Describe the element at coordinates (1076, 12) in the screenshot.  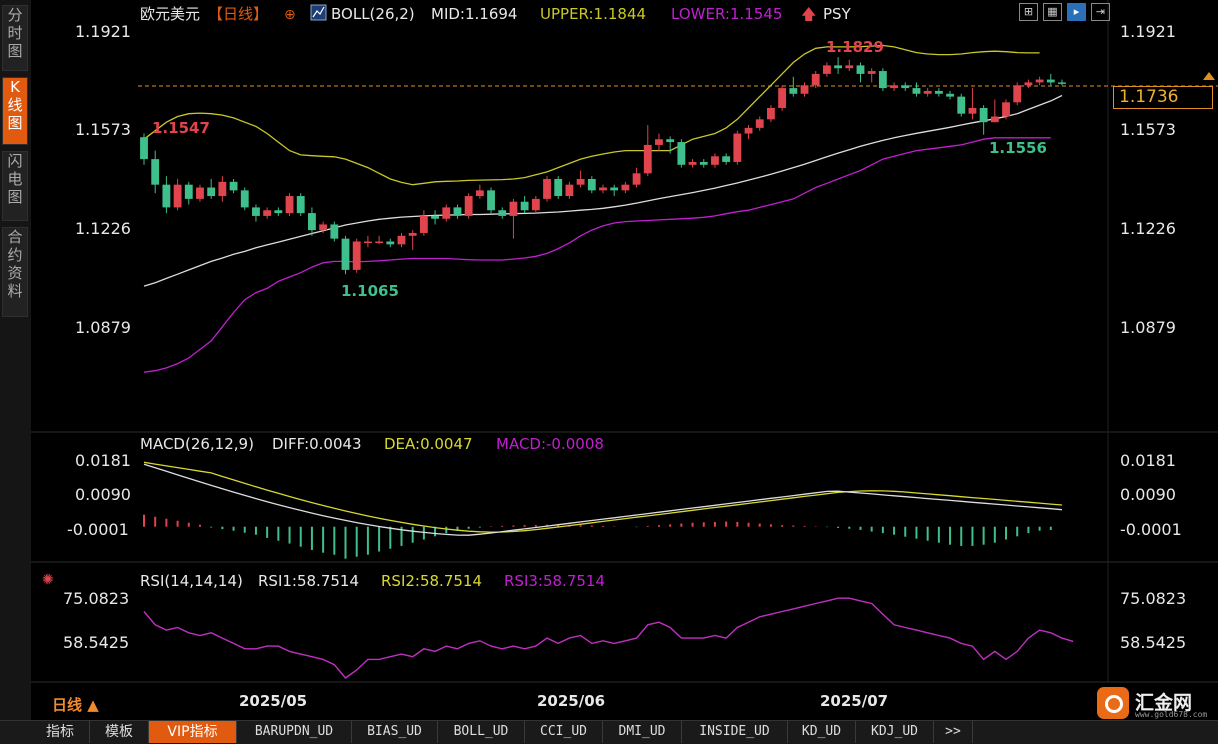
I see `cursor-icon: ▸` at that location.